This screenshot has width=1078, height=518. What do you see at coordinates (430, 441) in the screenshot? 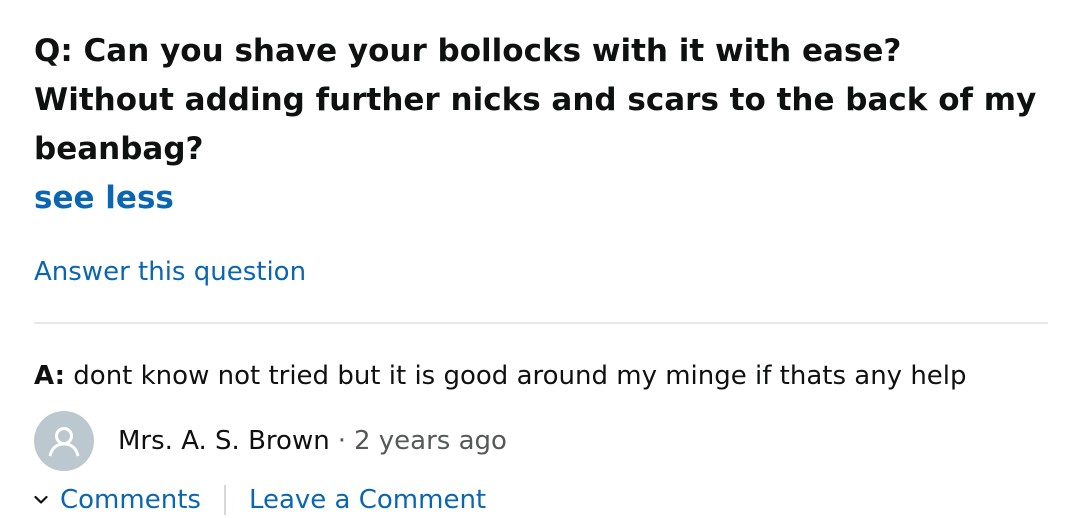
I see `answer-time: 2 years ago` at bounding box center [430, 441].